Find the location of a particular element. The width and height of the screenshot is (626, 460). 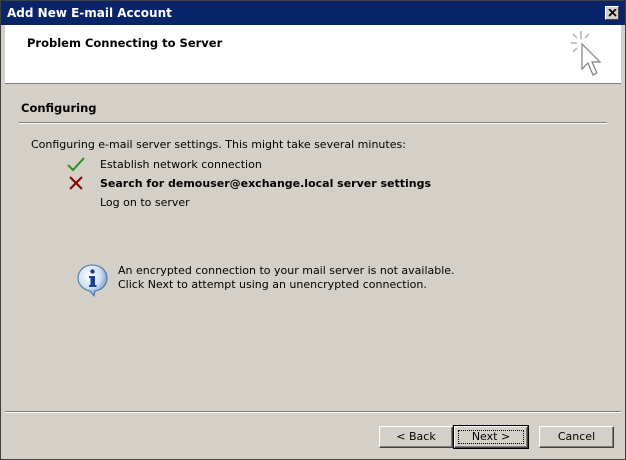

next-button: Next > is located at coordinates (491, 437).